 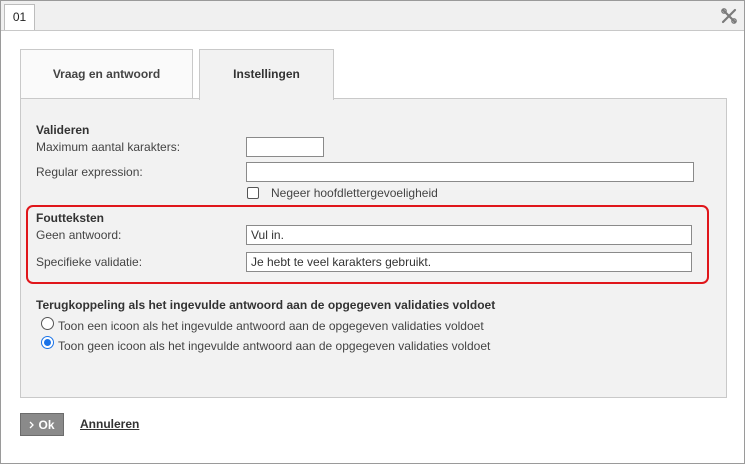 What do you see at coordinates (253, 193) in the screenshot?
I see `ignore-case-checkbox` at bounding box center [253, 193].